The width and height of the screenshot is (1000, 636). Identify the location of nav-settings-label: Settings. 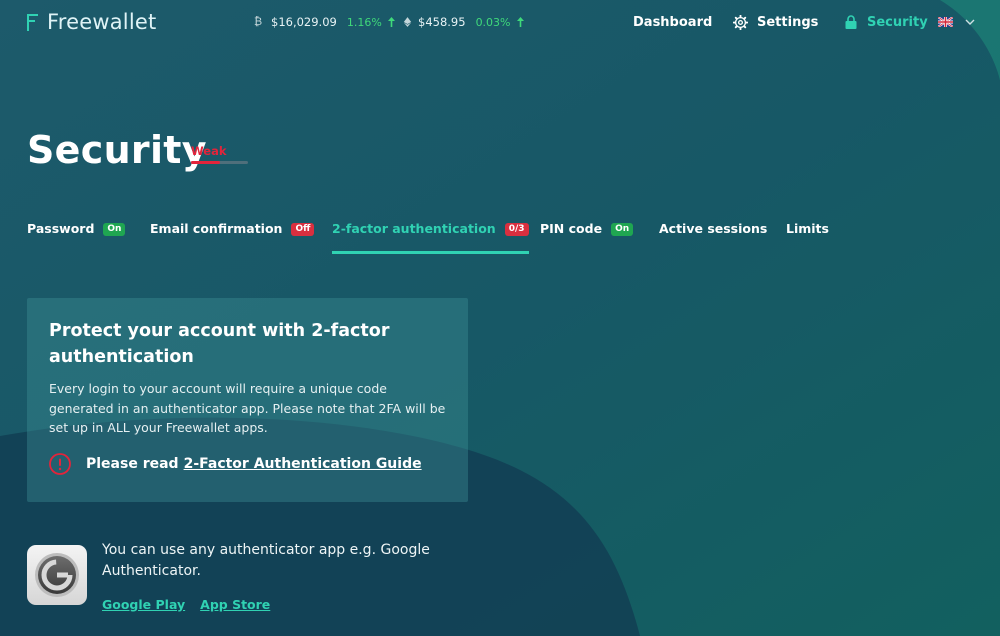
(788, 22).